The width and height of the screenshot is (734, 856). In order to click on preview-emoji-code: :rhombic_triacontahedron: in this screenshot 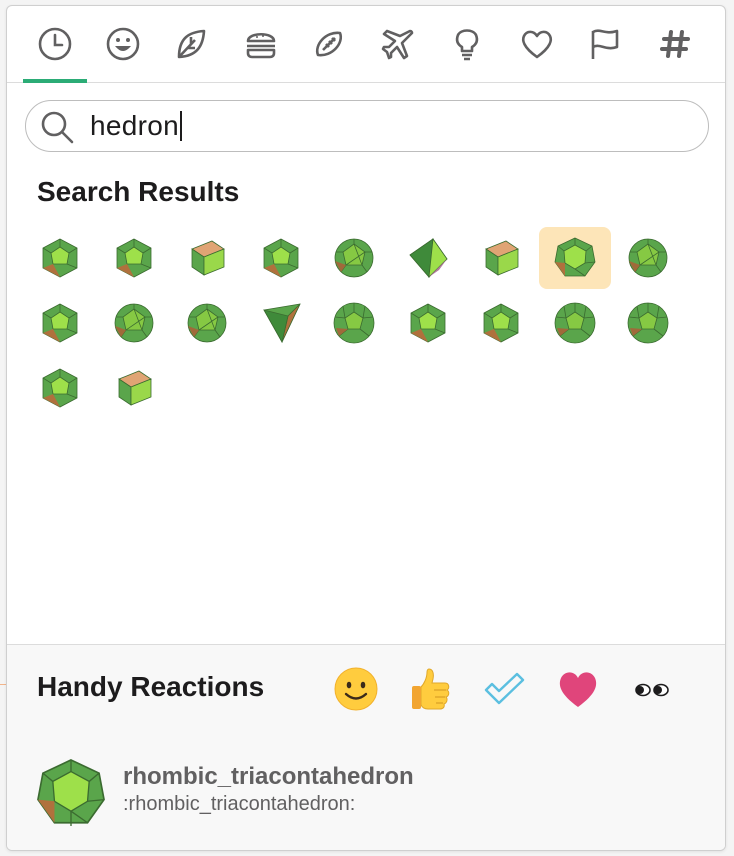, I will do `click(239, 804)`.